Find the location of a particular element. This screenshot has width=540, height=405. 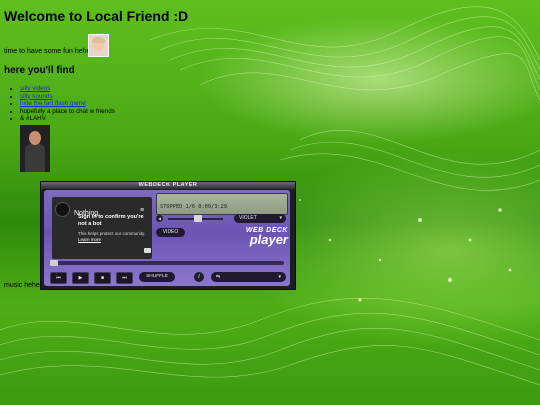

stop-button: ■ is located at coordinates (102, 278).